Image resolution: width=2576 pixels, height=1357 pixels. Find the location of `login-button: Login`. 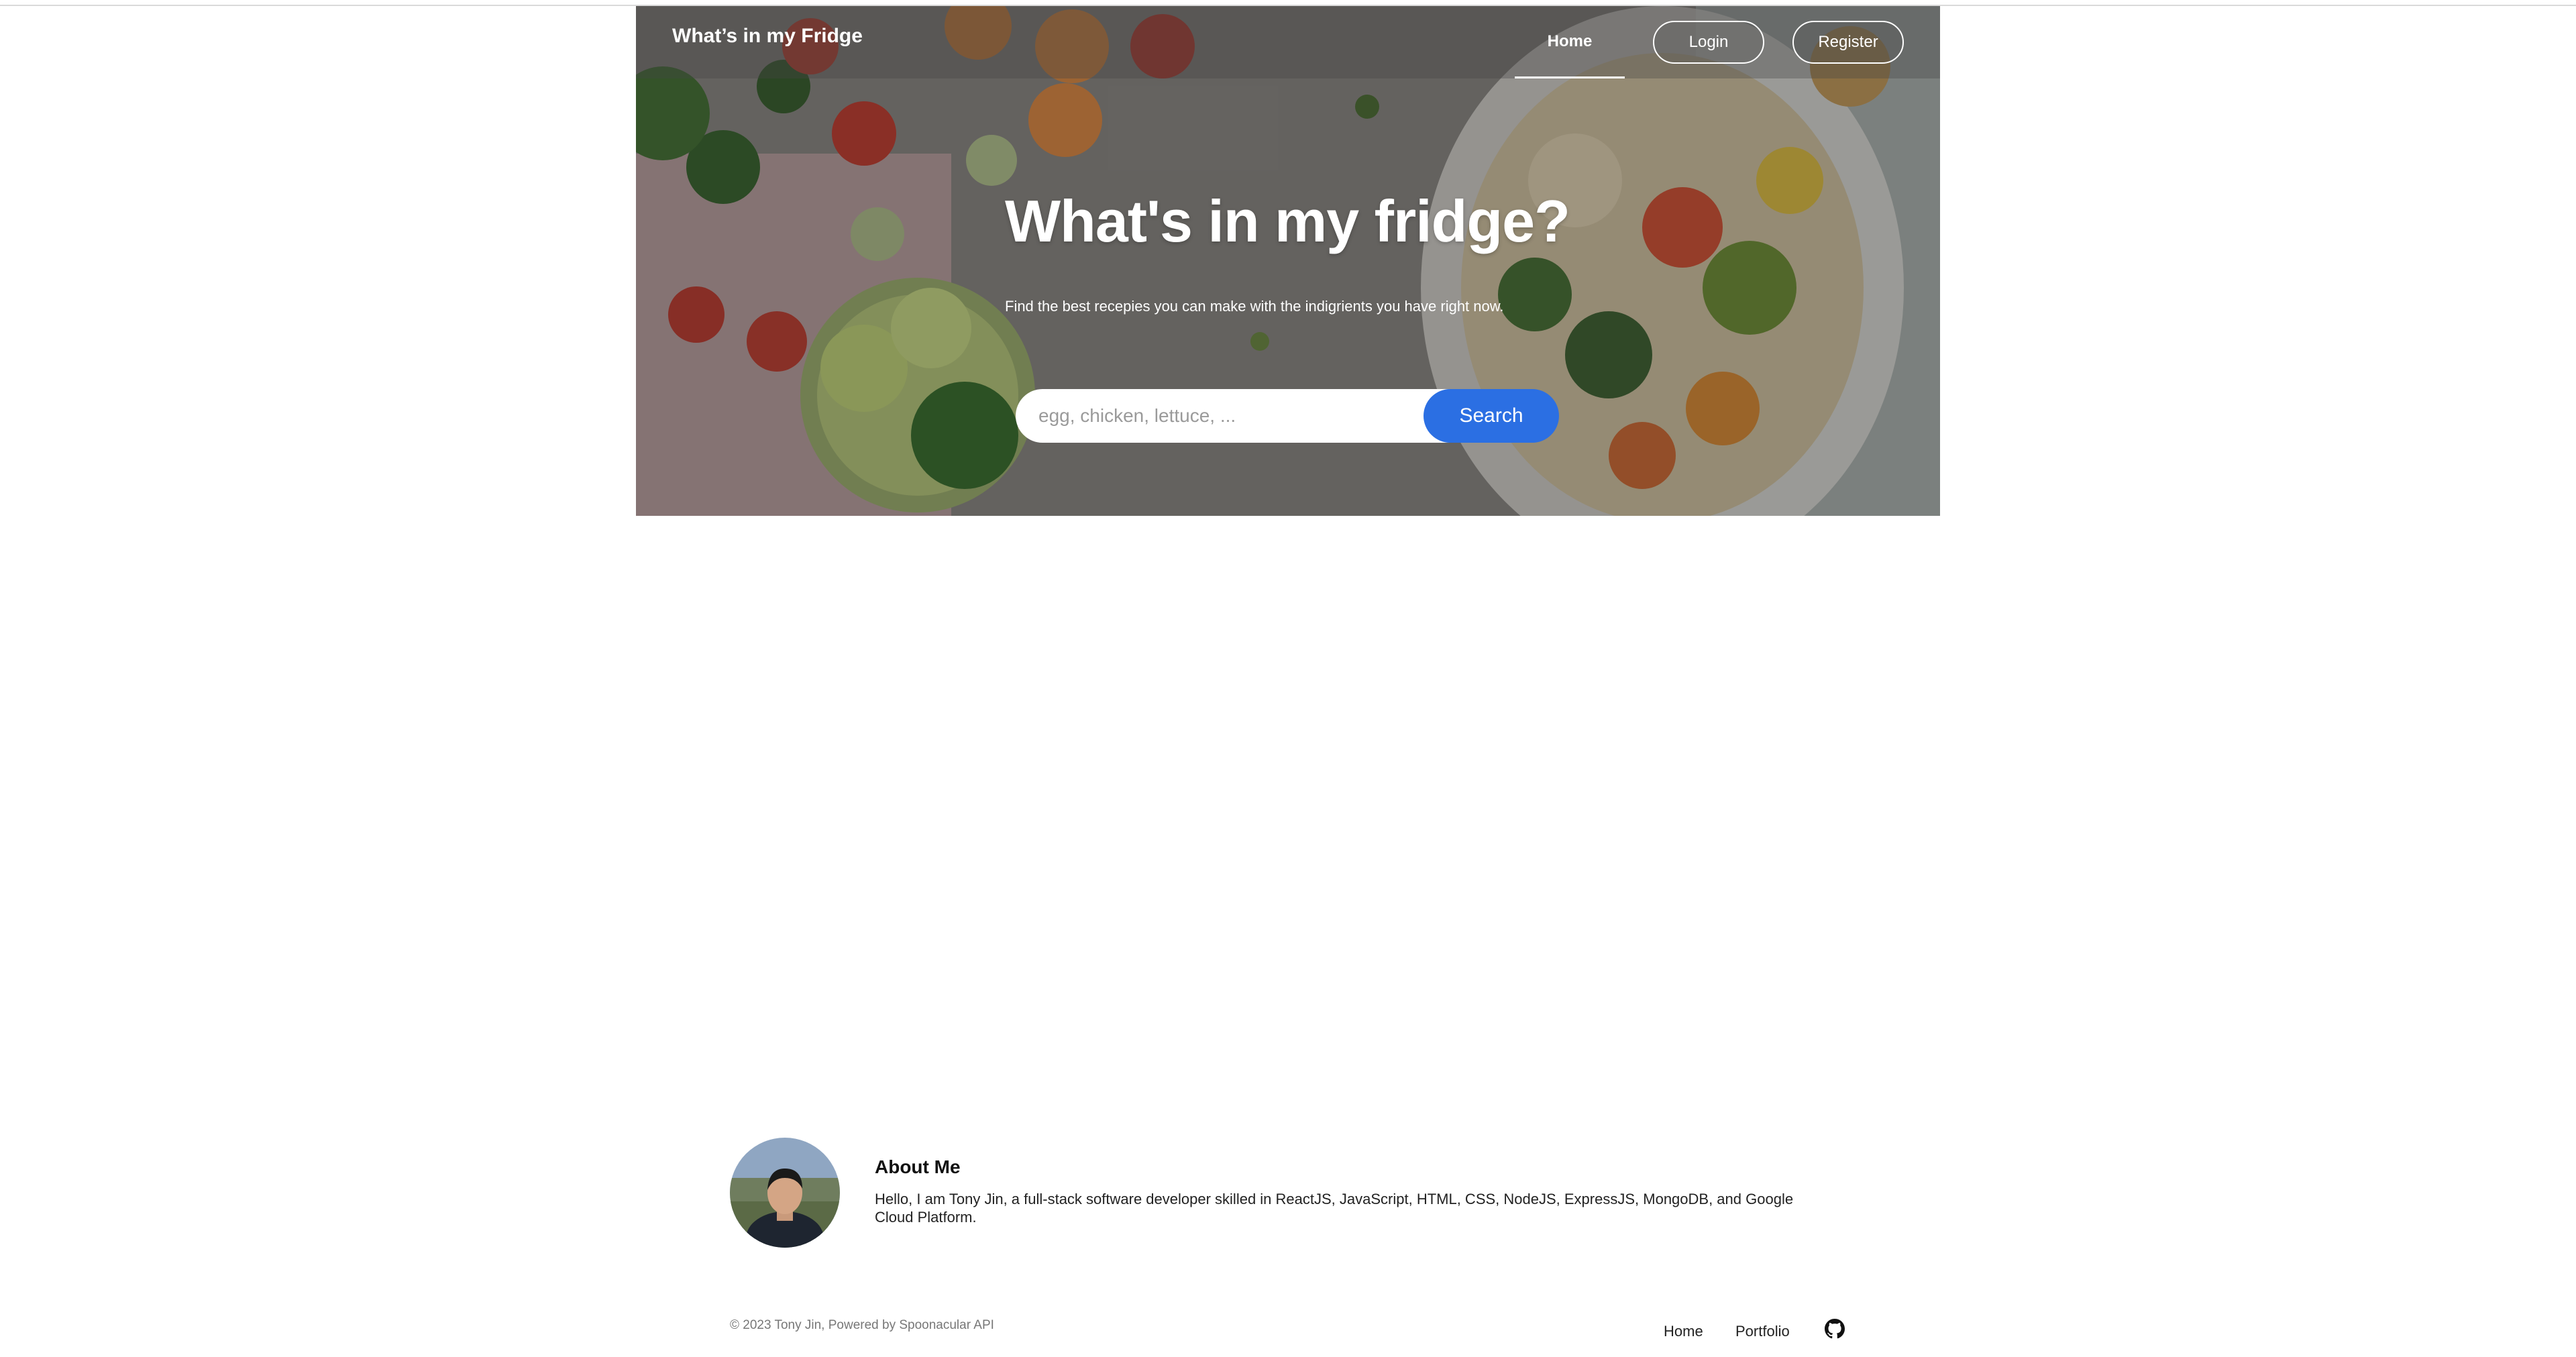

login-button: Login is located at coordinates (1708, 42).